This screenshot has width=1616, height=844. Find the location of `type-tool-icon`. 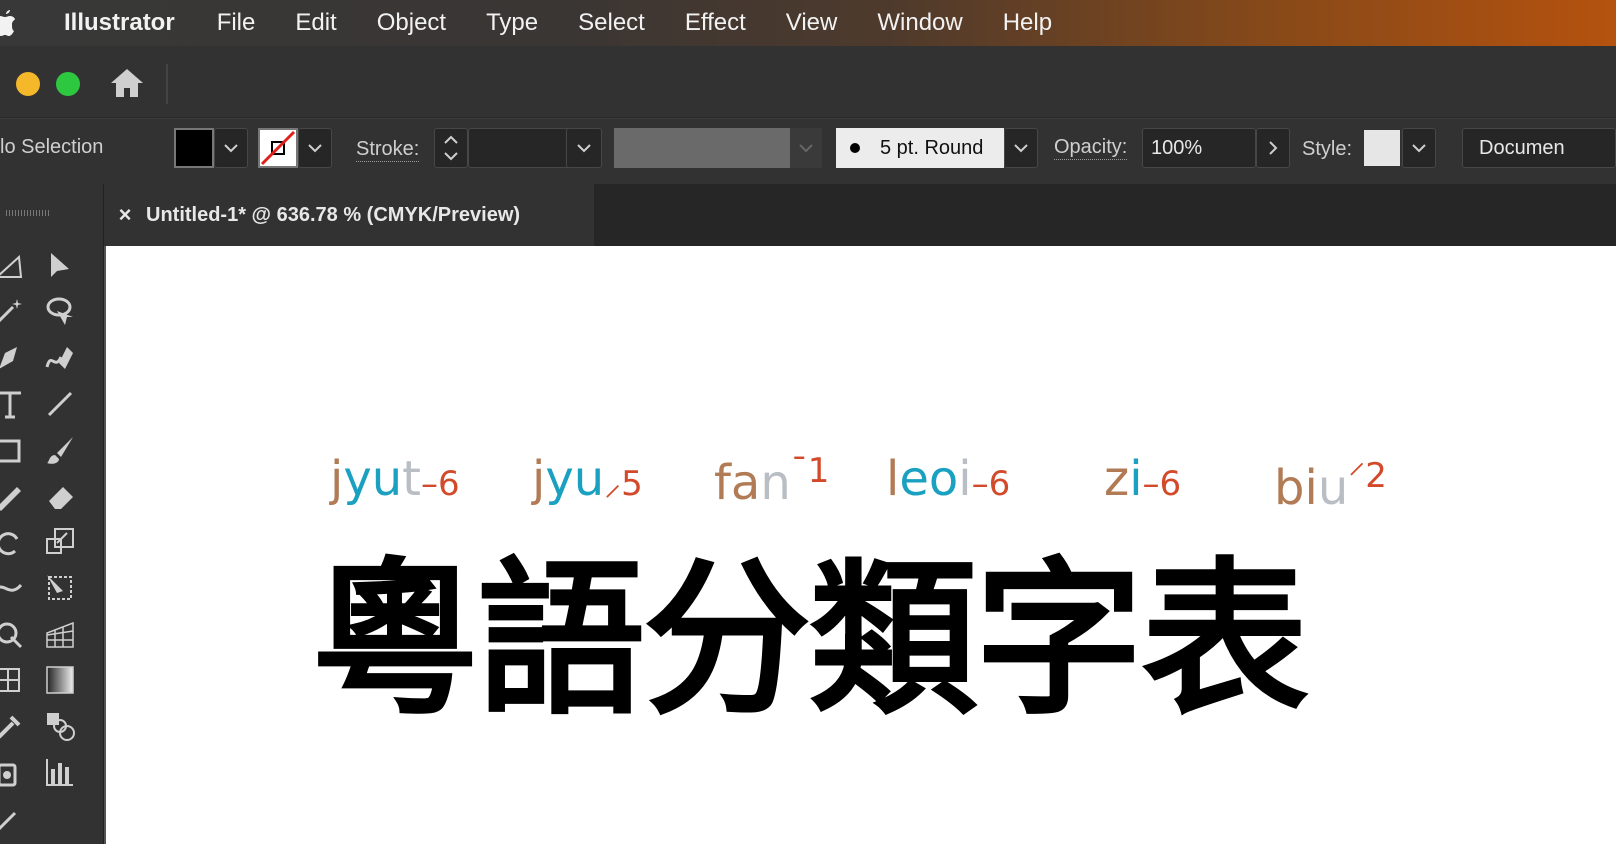

type-tool-icon is located at coordinates (15, 404).